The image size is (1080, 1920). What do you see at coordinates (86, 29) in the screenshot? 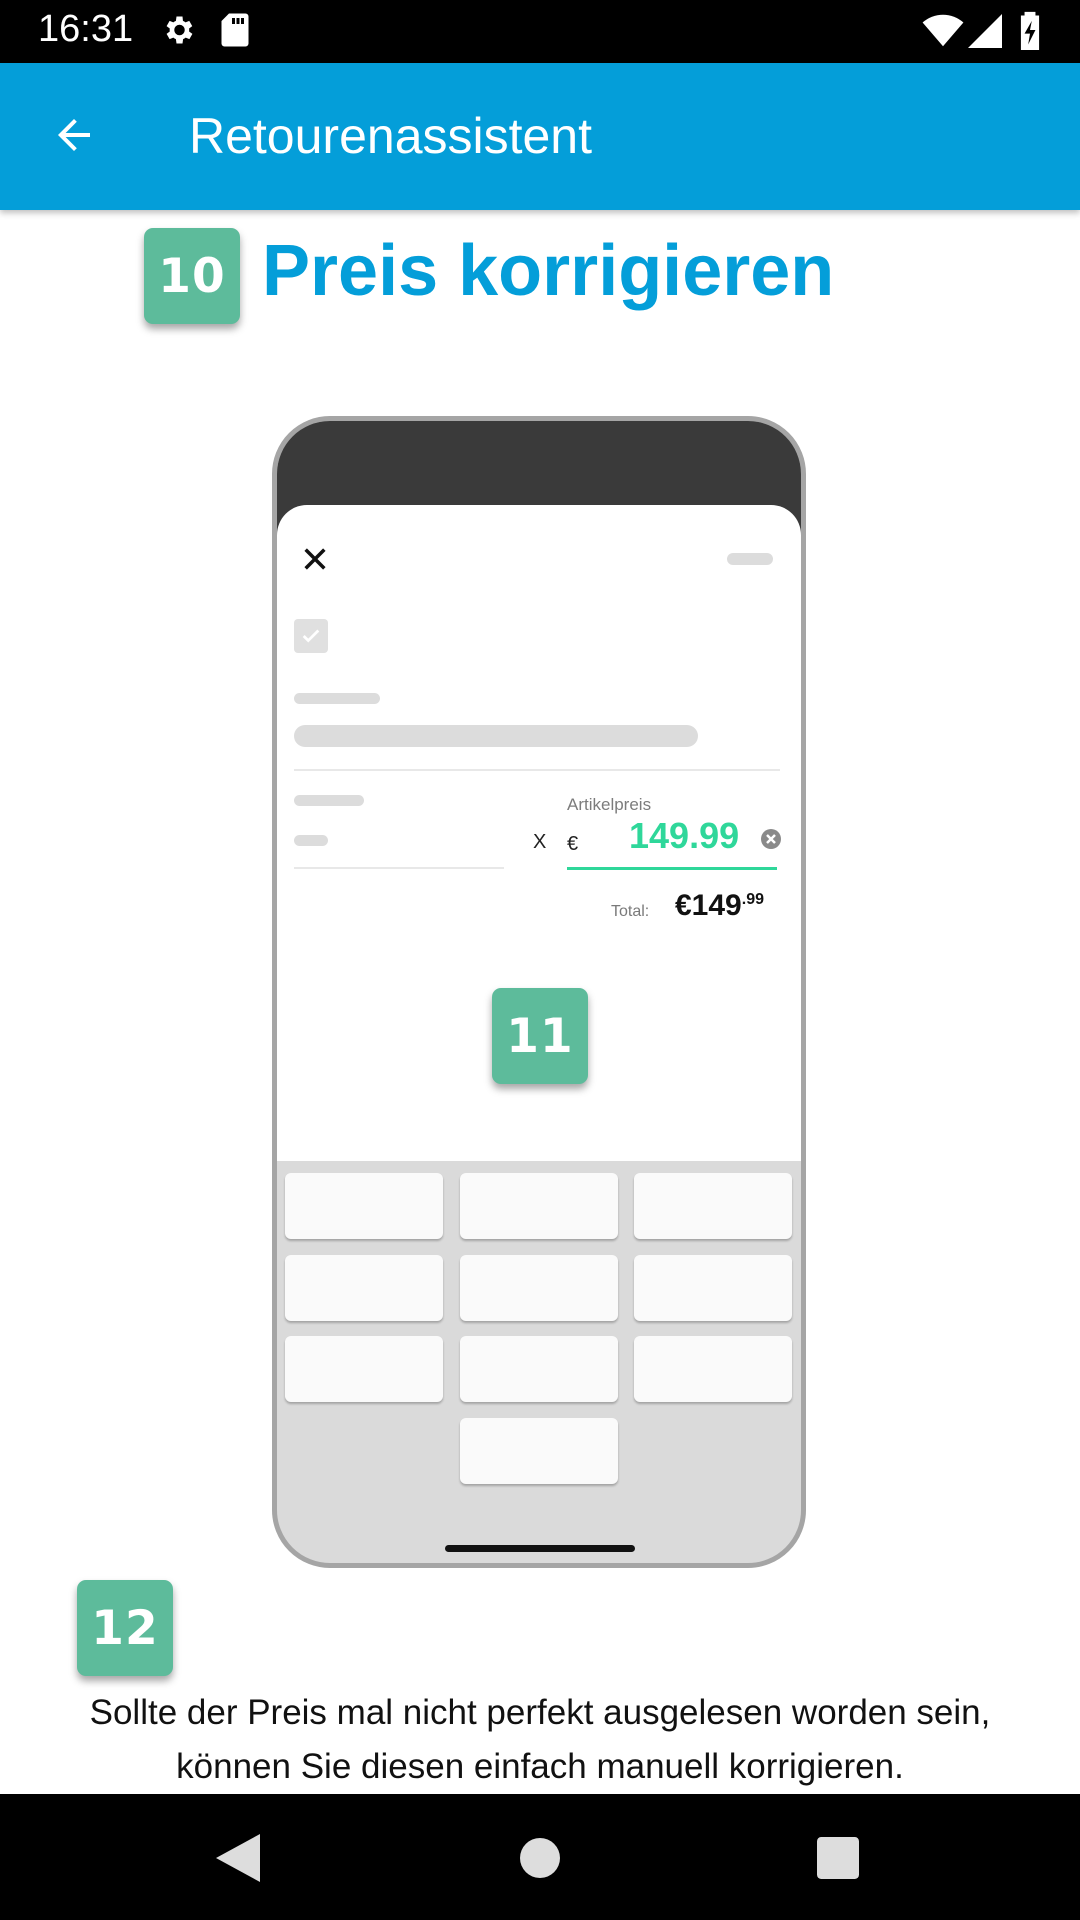
I see `status-time: 16:31` at bounding box center [86, 29].